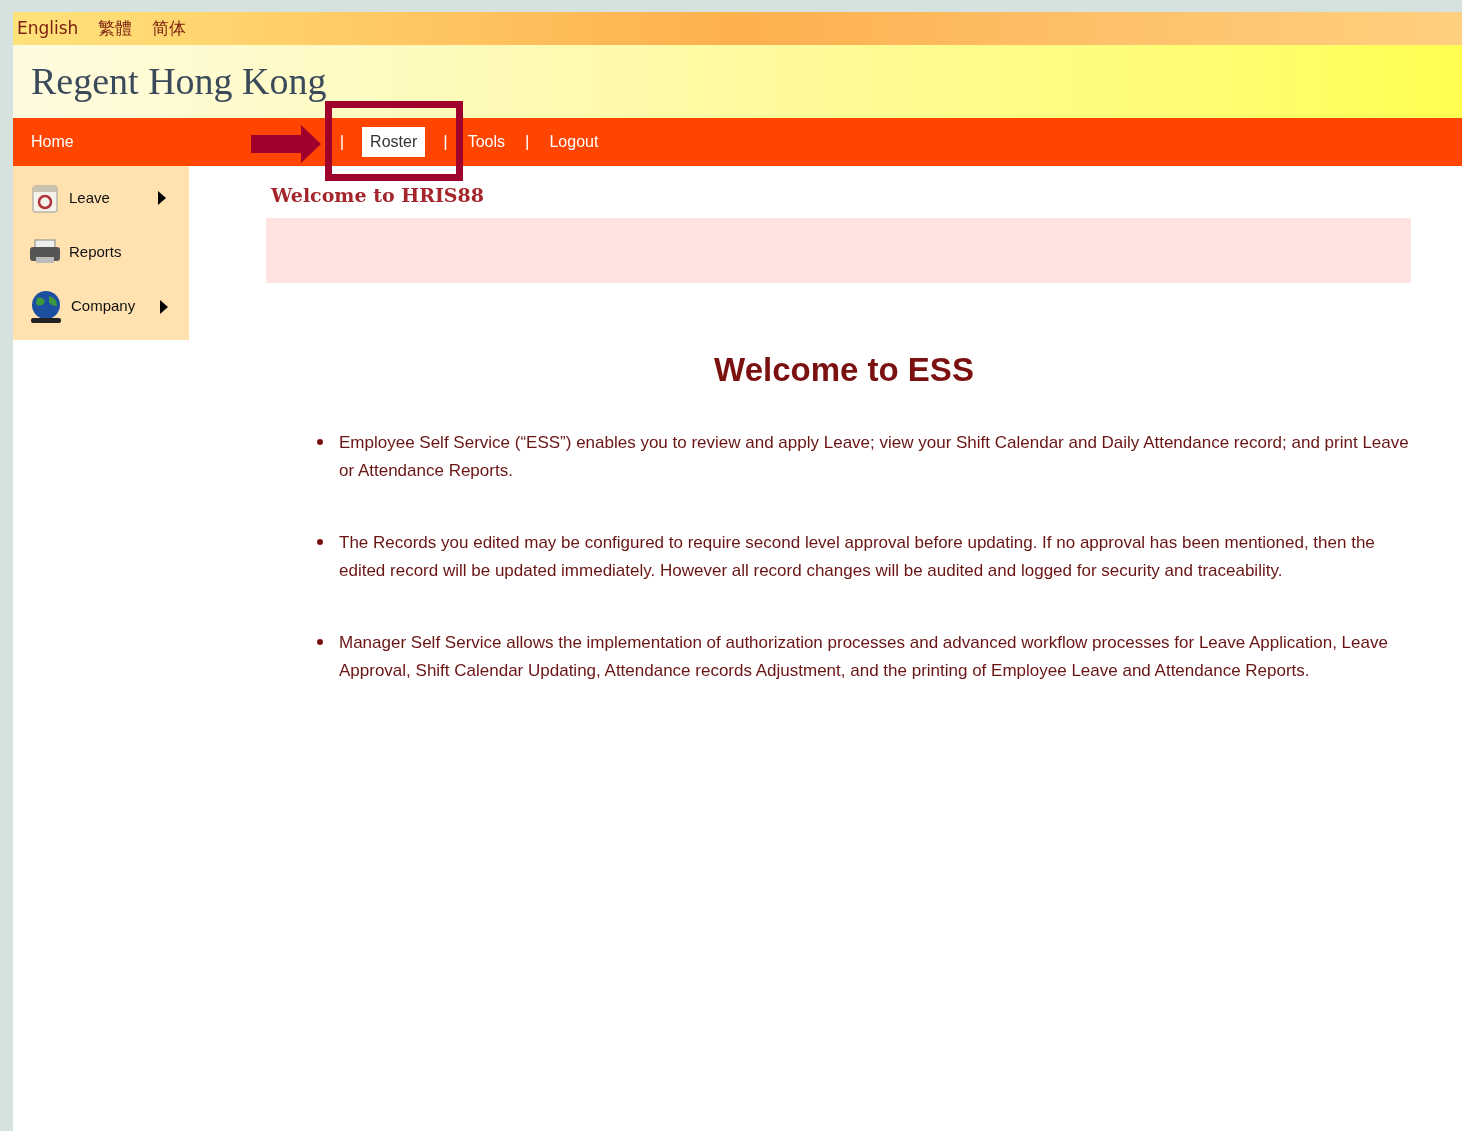  I want to click on welcome-title: Welcome to ESS, so click(844, 370).